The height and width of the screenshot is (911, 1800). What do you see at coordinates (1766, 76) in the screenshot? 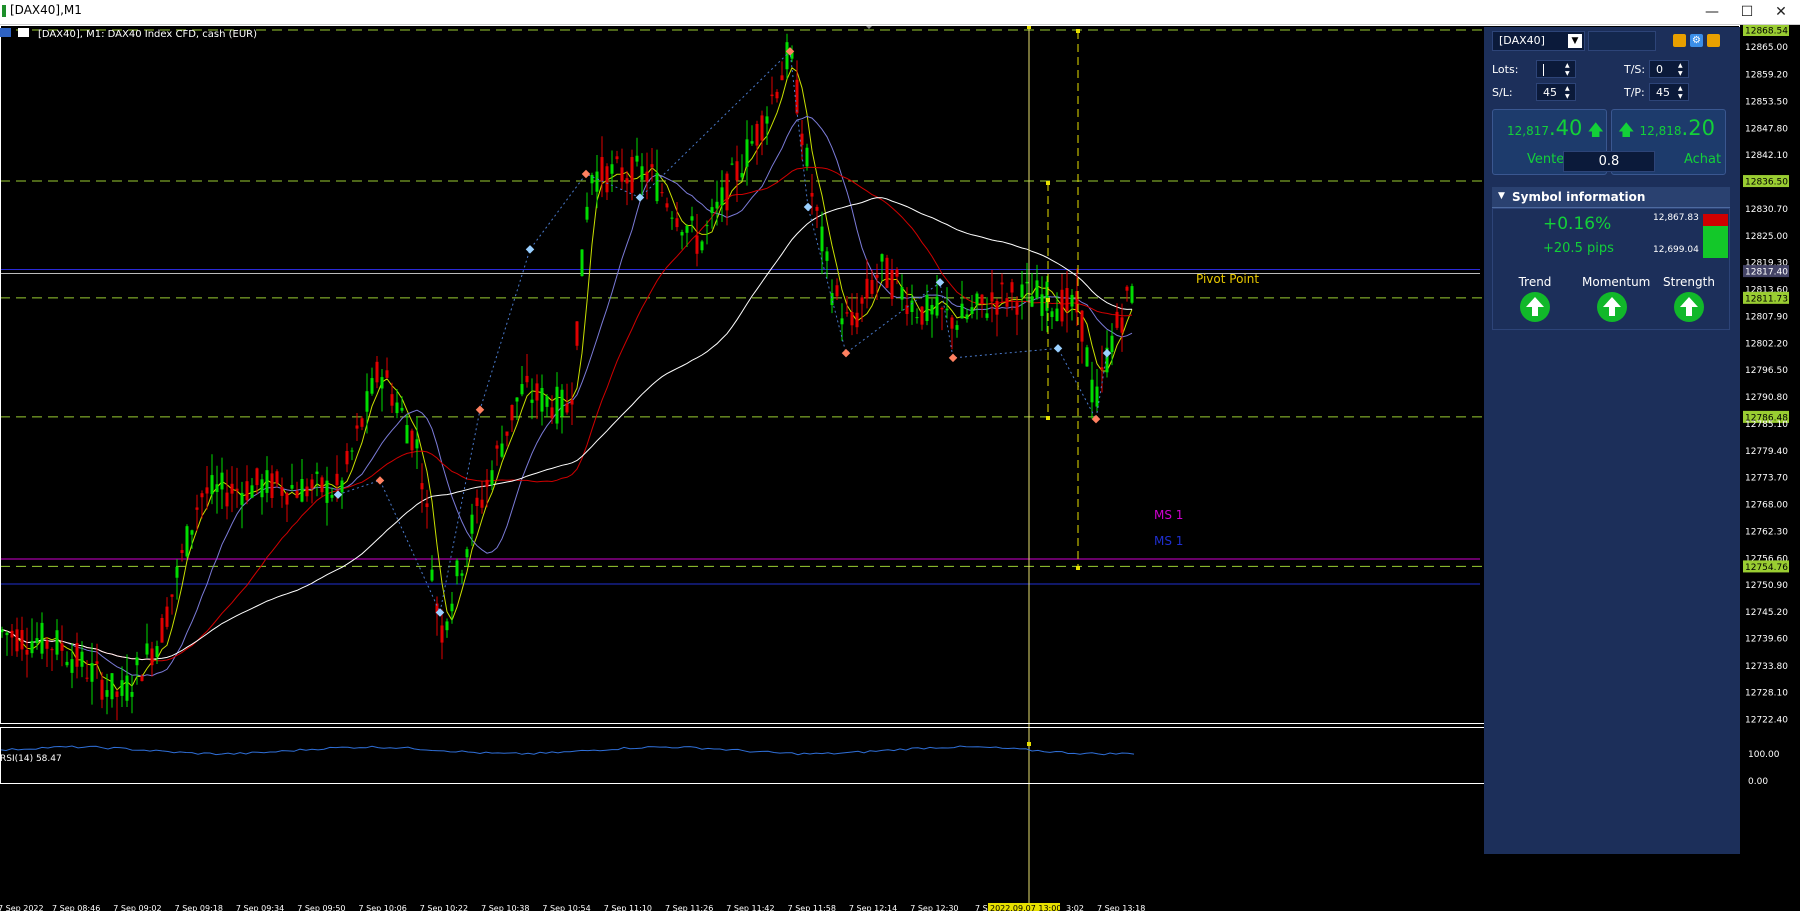
I see `price-tick-label: 12859.20` at bounding box center [1766, 76].